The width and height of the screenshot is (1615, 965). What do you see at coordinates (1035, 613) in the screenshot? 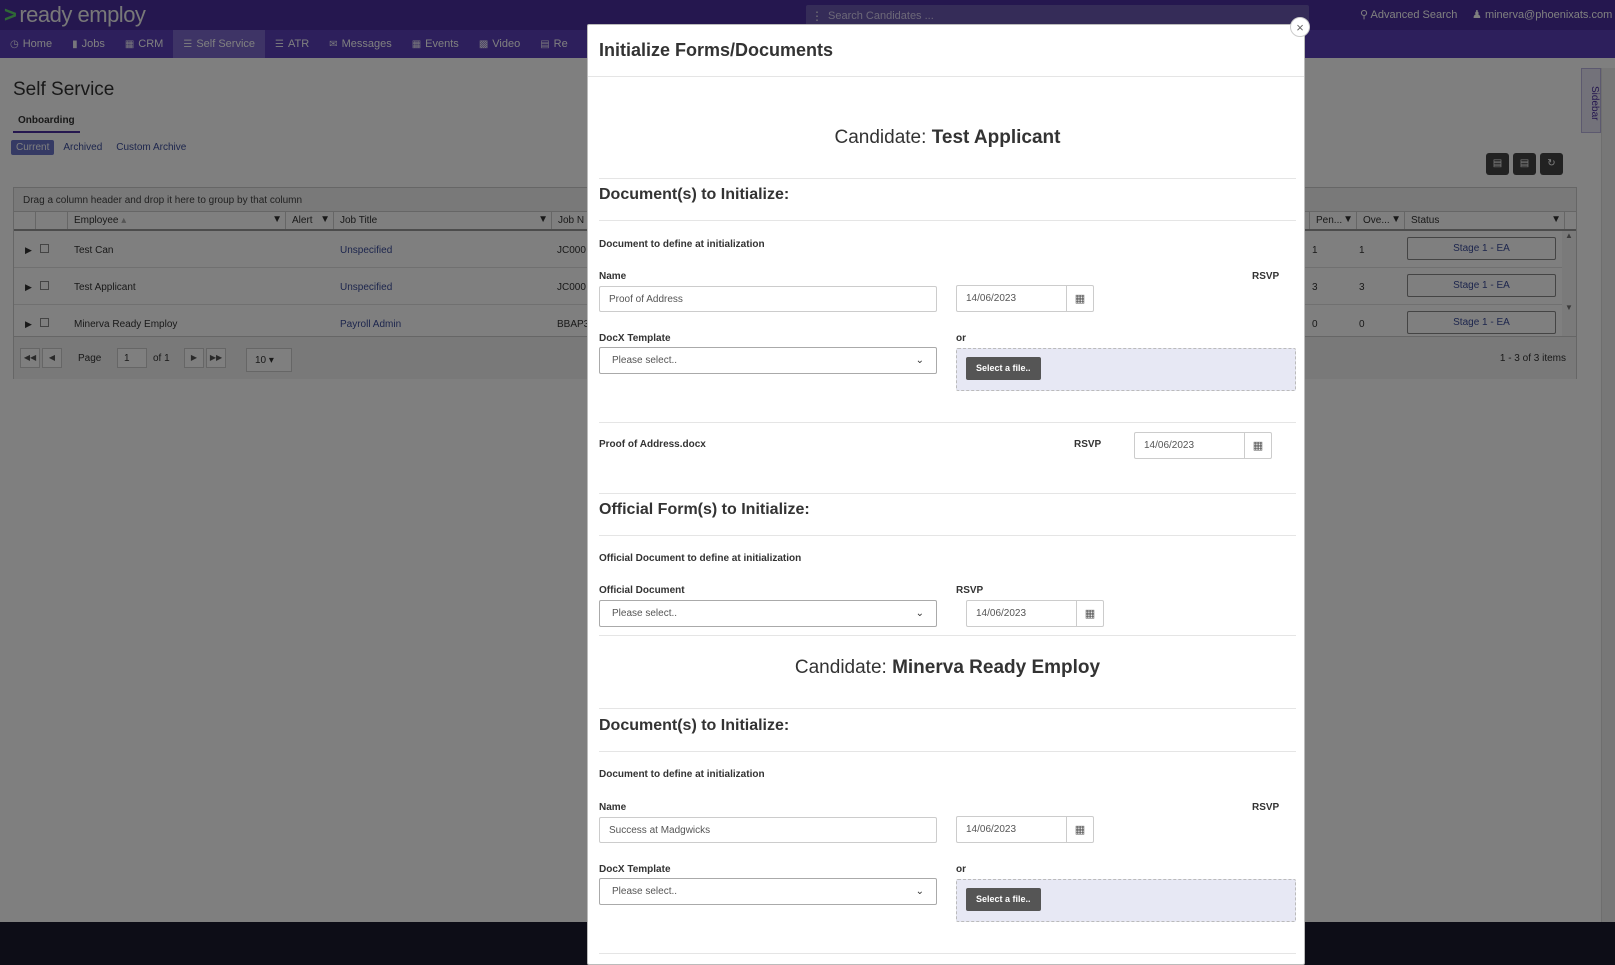
I see `official-rsvp-date-picker: 14/06/2023 ▦` at bounding box center [1035, 613].